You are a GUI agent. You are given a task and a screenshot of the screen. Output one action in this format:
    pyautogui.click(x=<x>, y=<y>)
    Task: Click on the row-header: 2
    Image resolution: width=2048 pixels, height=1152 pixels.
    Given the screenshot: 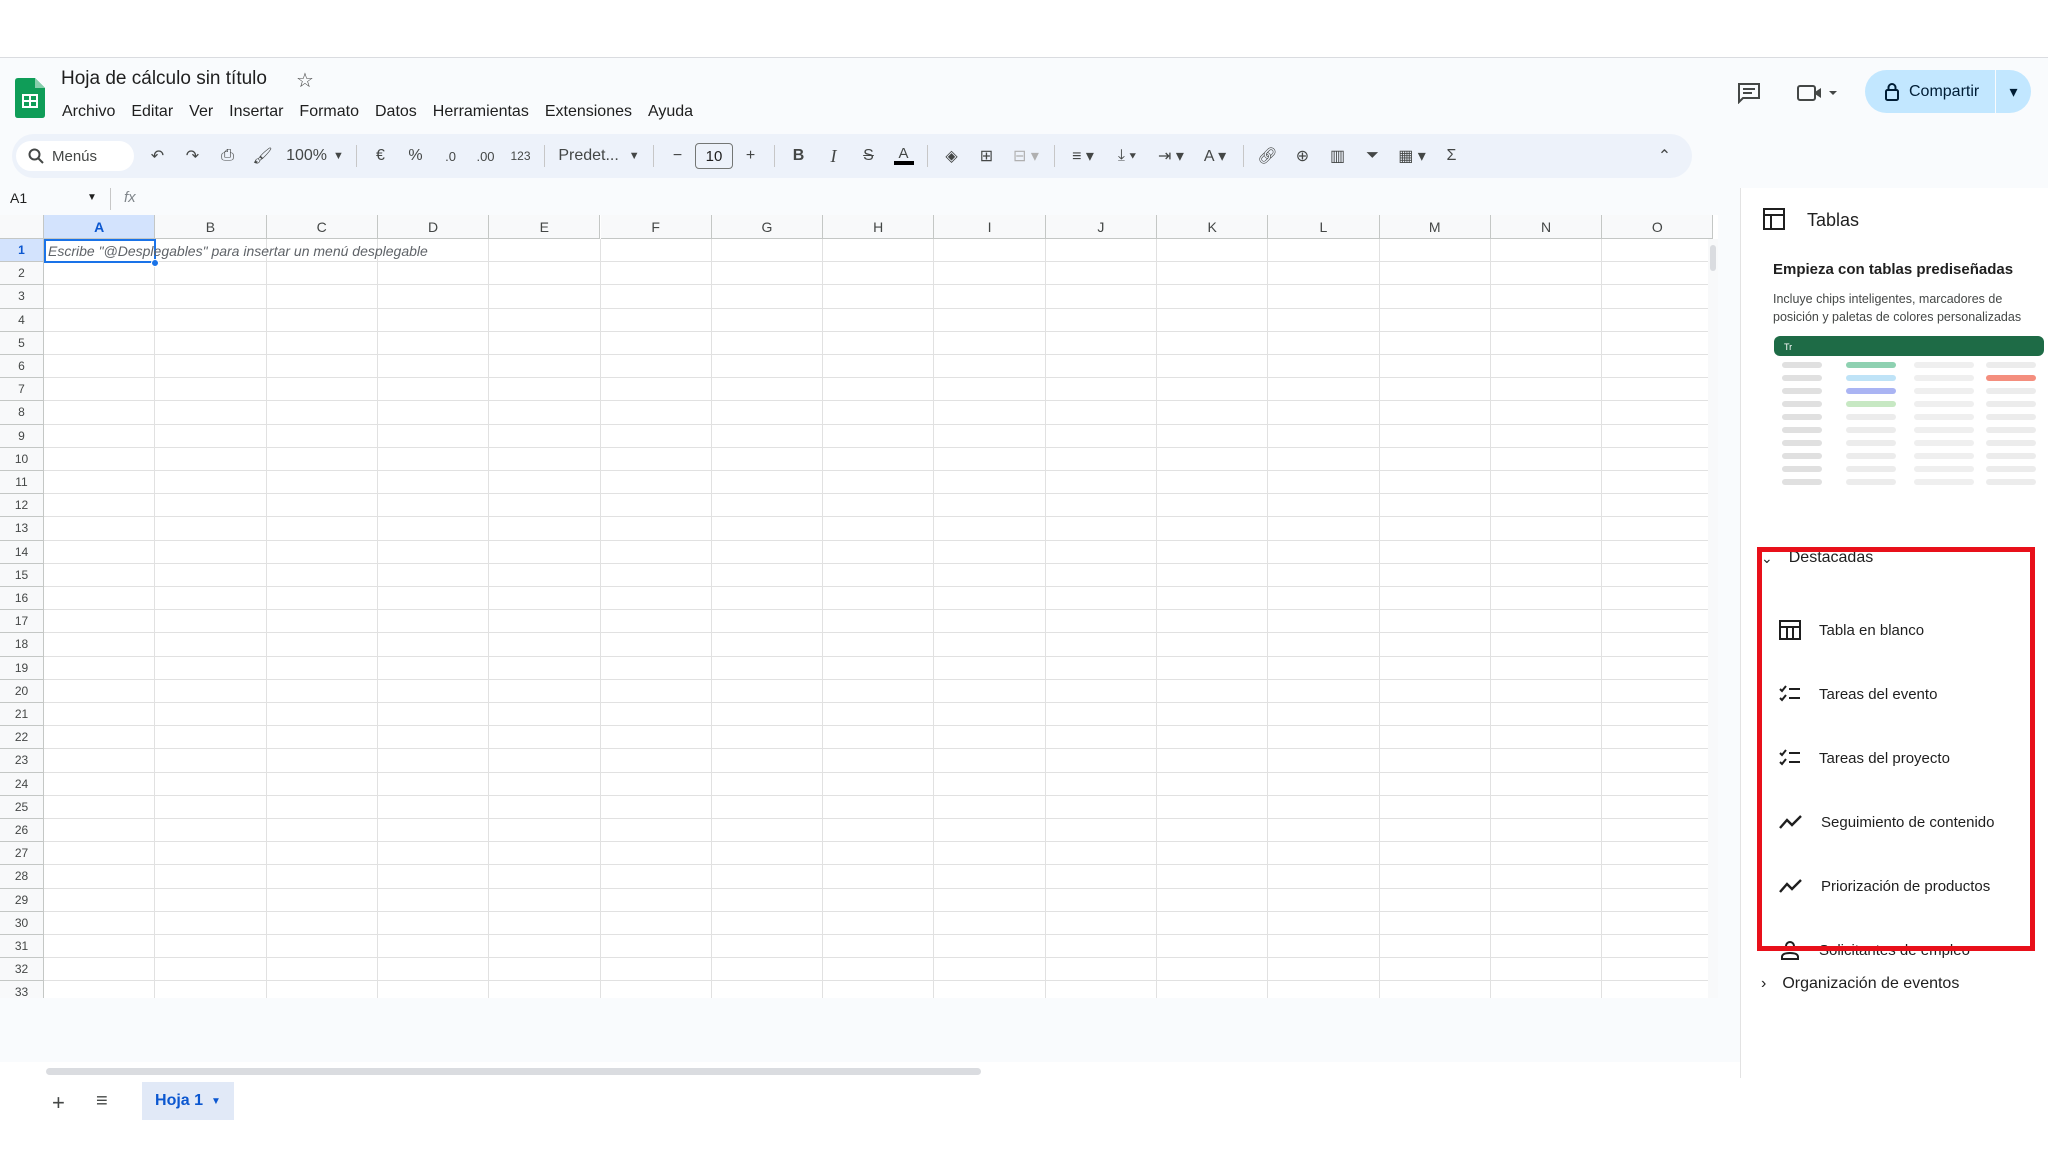 What is the action you would take?
    pyautogui.click(x=22, y=274)
    